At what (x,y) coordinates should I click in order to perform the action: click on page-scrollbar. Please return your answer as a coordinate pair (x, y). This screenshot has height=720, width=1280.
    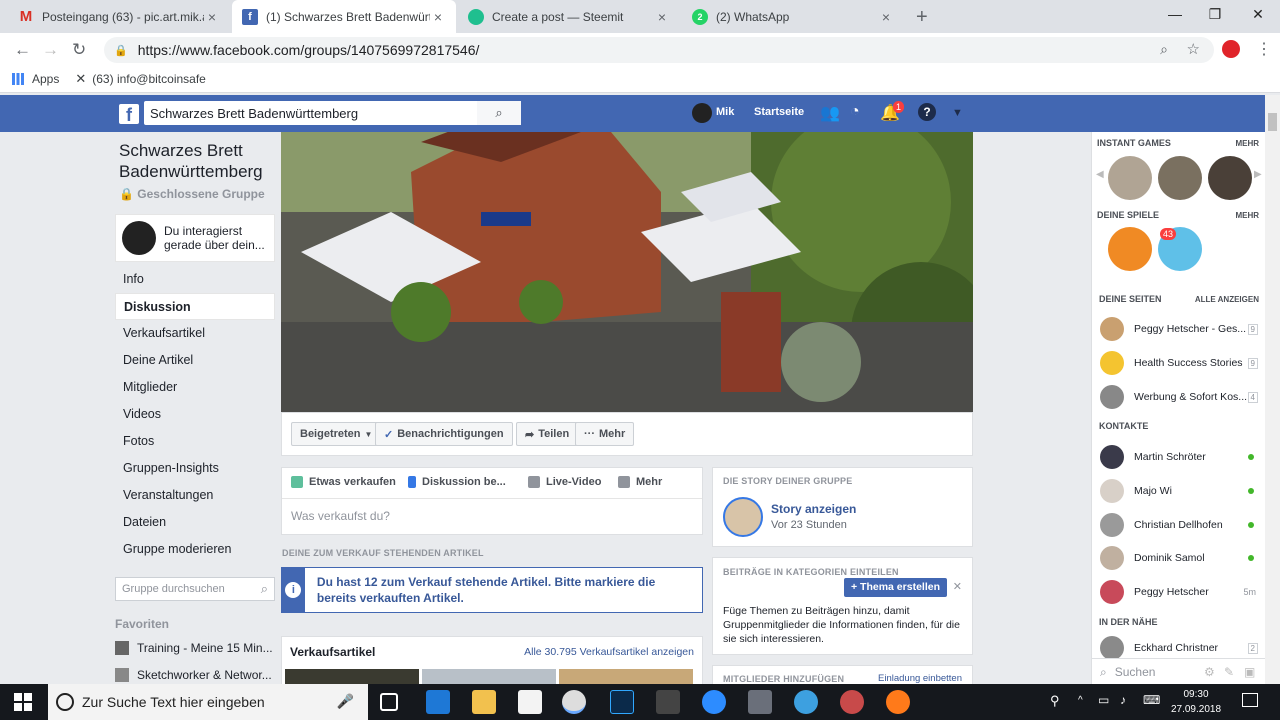
    Looking at the image, I should click on (1272, 390).